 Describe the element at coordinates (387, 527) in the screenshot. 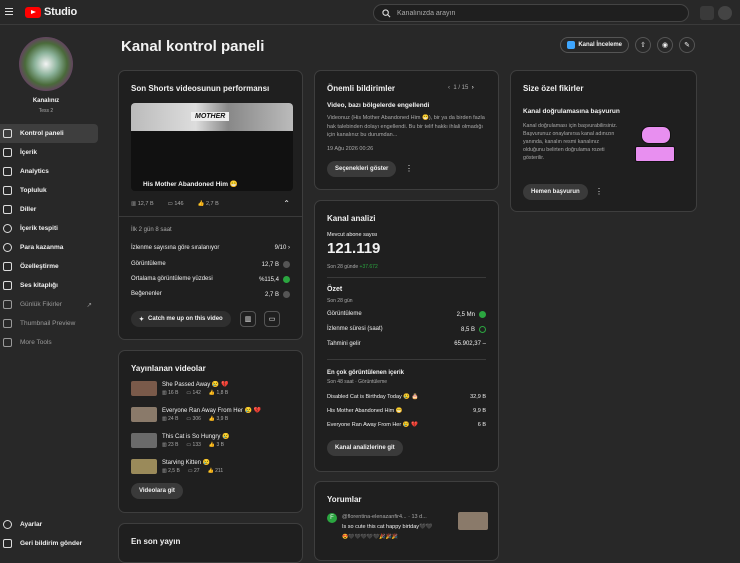

I see `comment-text: Is so cute this cat happy birtday🖤🖤` at that location.